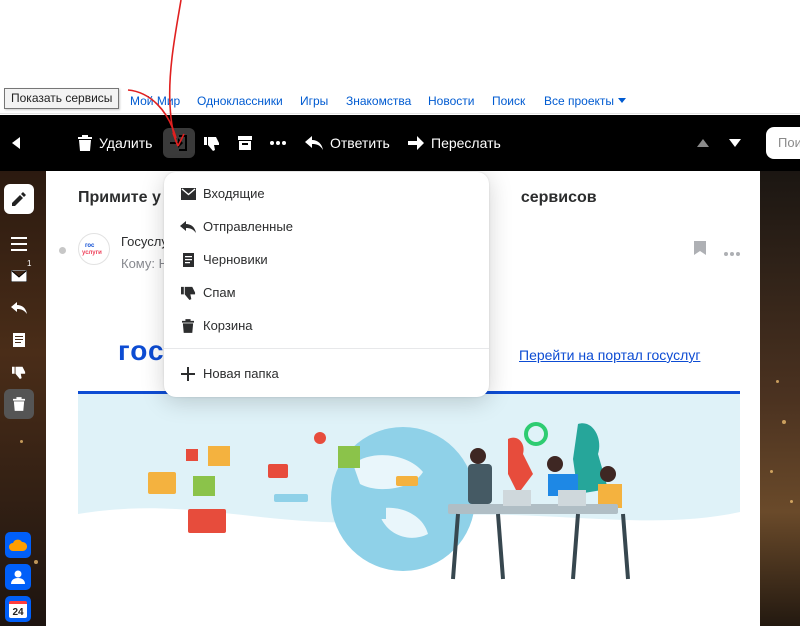 The width and height of the screenshot is (800, 626). What do you see at coordinates (783, 143) in the screenshot?
I see `mail-search-input: Поис` at bounding box center [783, 143].